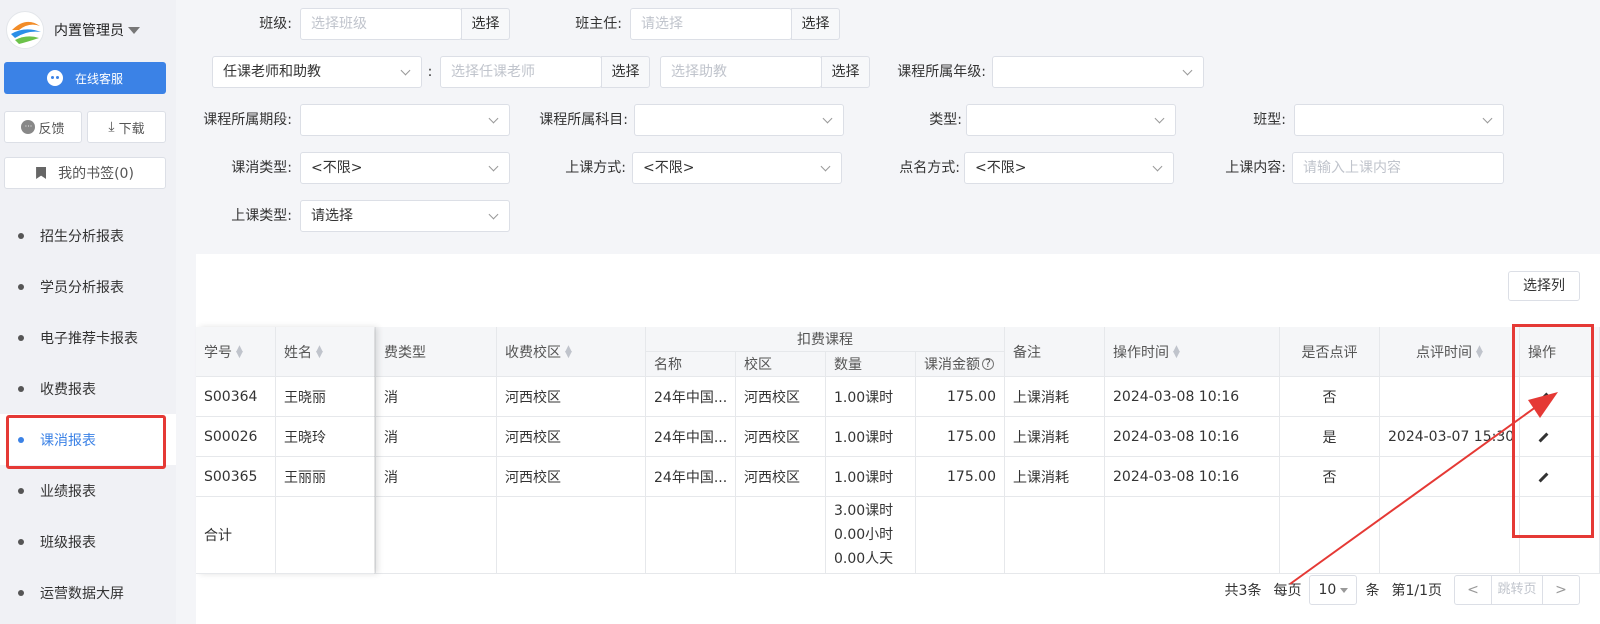  What do you see at coordinates (131, 129) in the screenshot?
I see `download-label: 下载` at bounding box center [131, 129].